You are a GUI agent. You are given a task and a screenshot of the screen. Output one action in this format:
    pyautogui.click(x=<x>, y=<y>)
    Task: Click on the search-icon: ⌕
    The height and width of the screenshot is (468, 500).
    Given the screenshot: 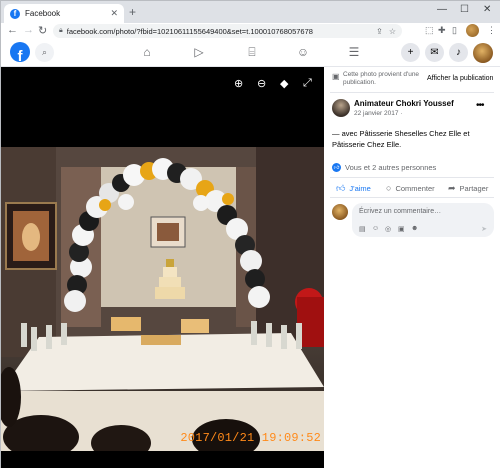 What is the action you would take?
    pyautogui.click(x=44, y=52)
    